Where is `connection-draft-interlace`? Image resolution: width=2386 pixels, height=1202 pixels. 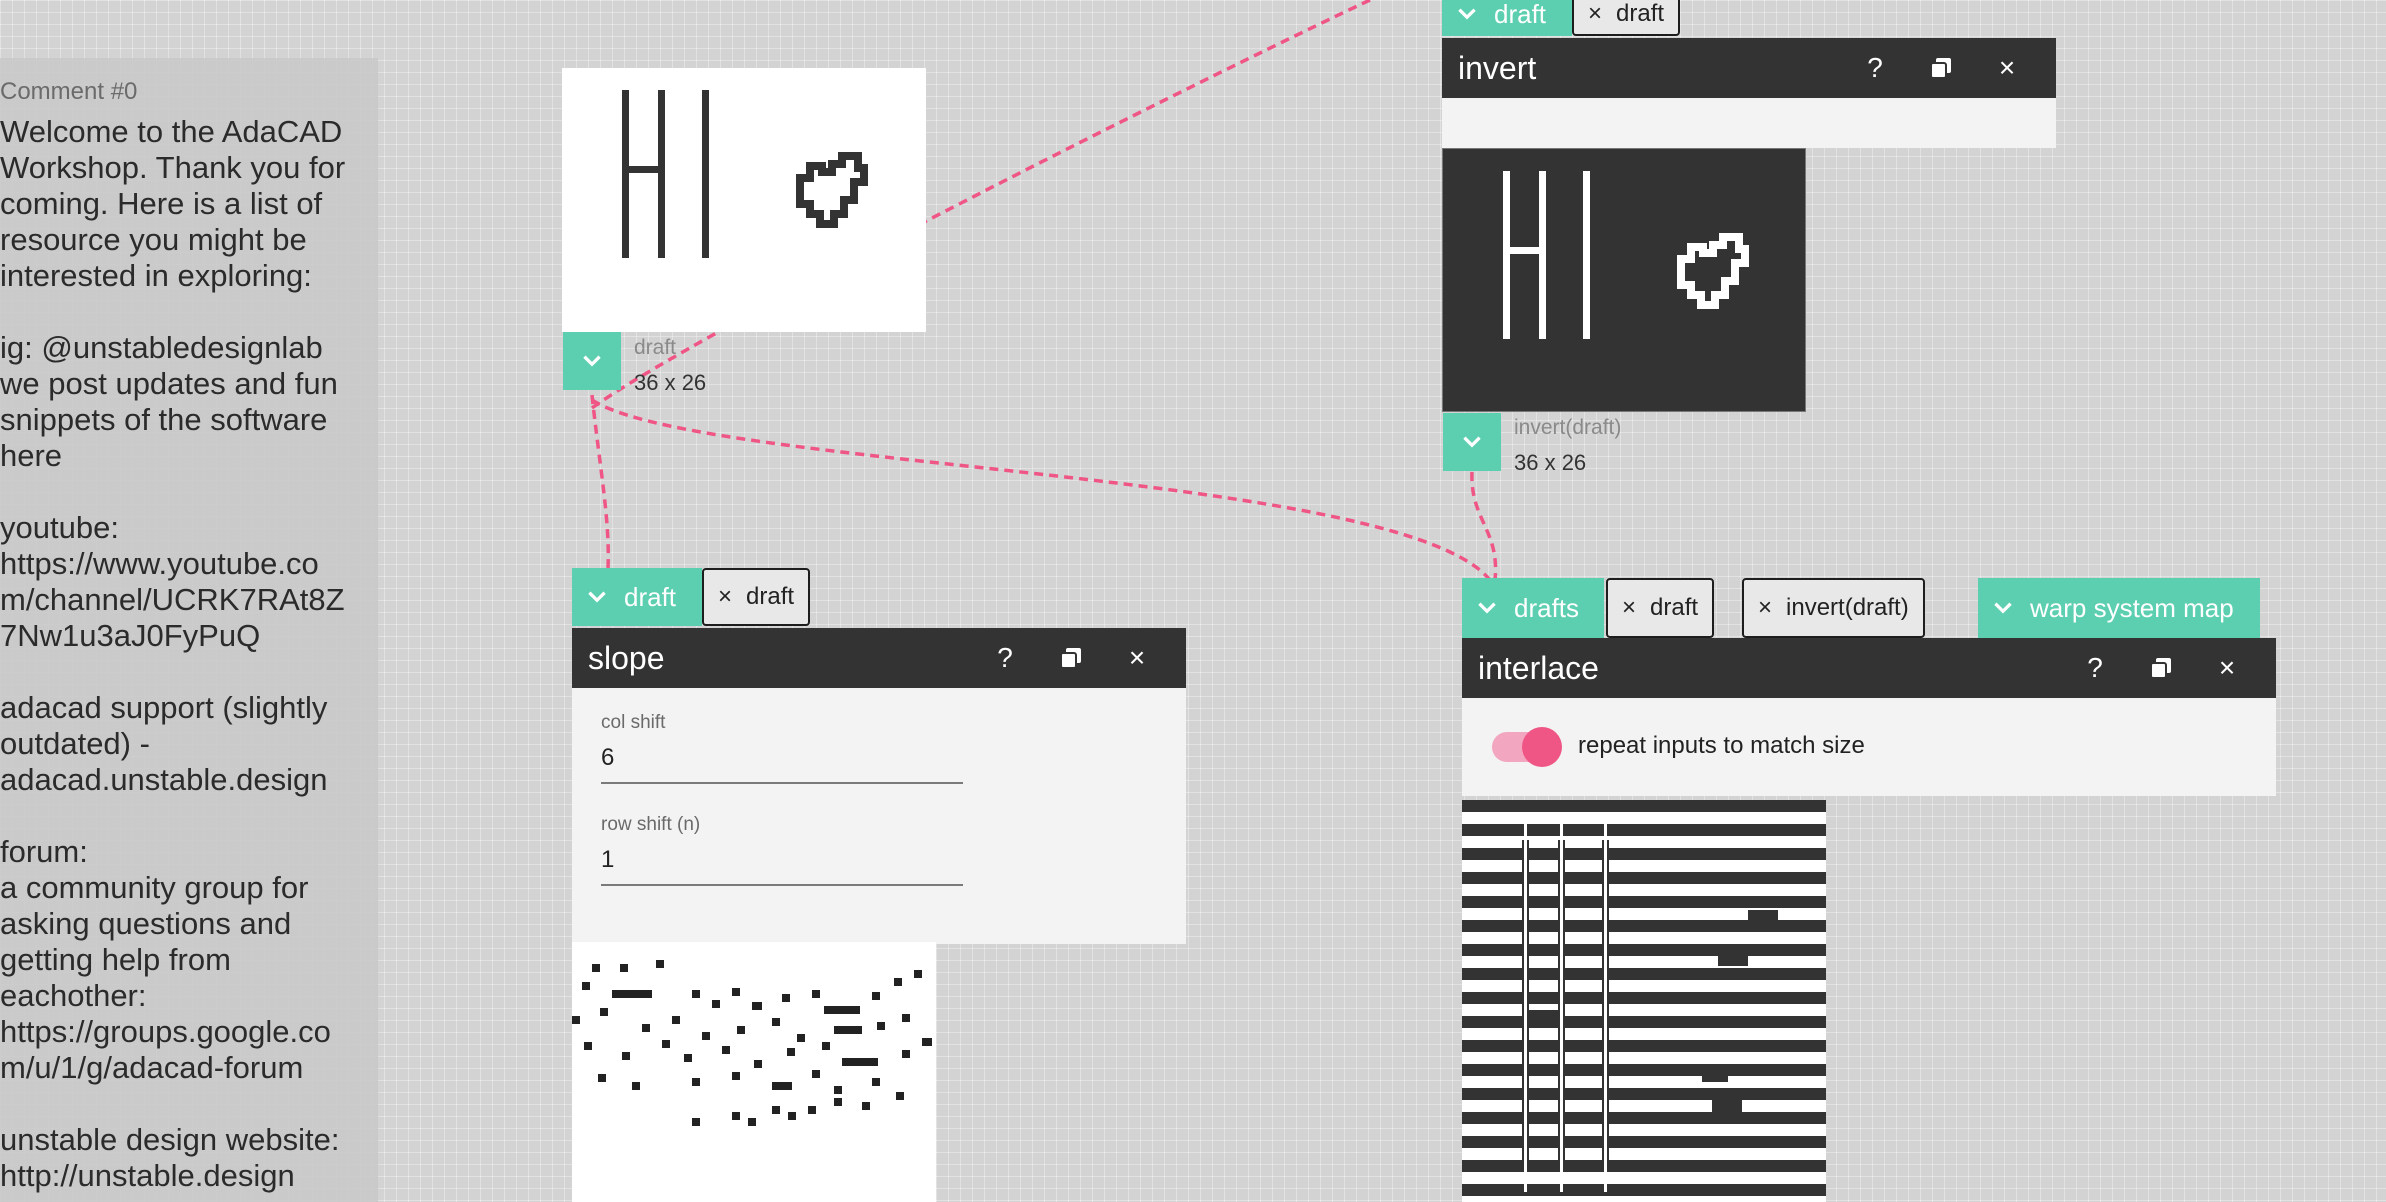
connection-draft-interlace is located at coordinates (1041, 490).